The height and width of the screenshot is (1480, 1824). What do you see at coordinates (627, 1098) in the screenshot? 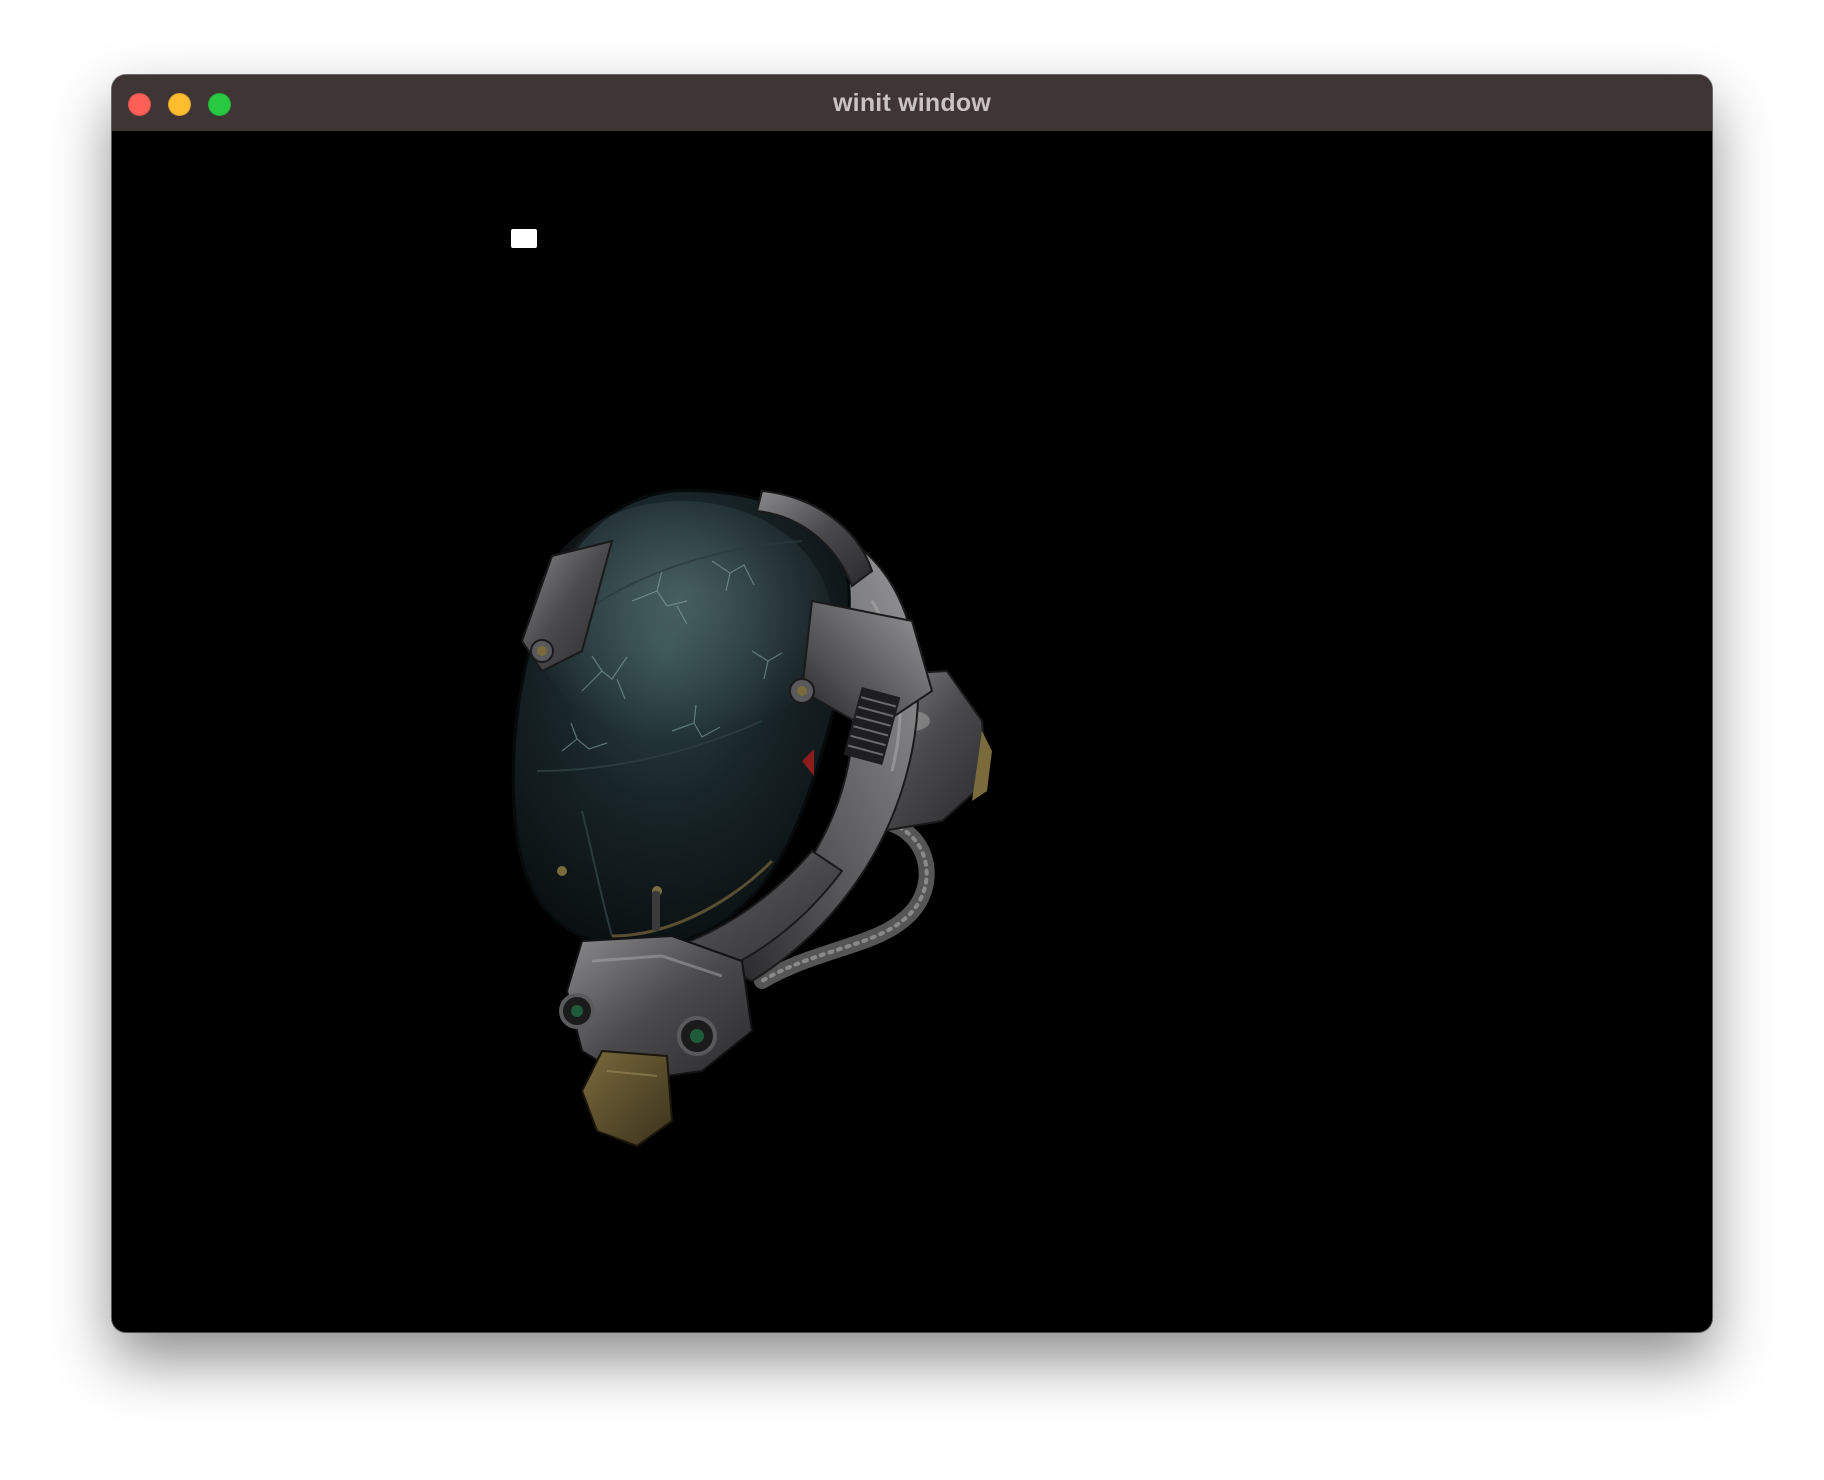
I see `helmet-respirator` at bounding box center [627, 1098].